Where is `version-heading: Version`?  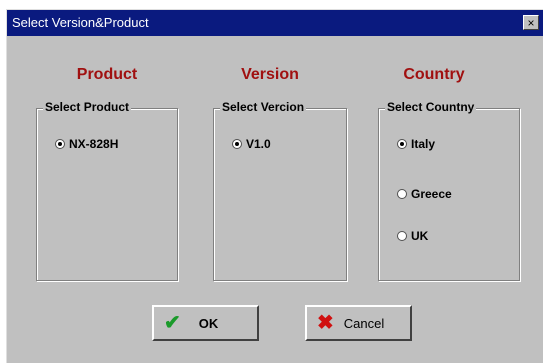 version-heading: Version is located at coordinates (270, 74).